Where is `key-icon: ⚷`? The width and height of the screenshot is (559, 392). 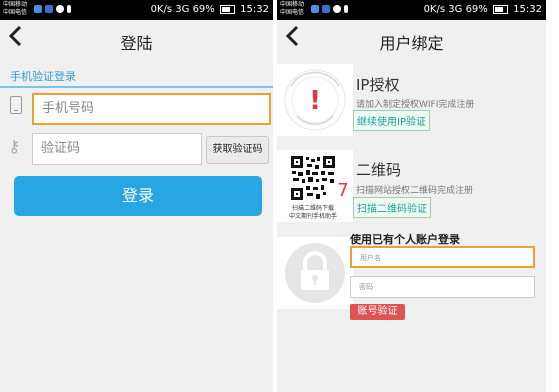
key-icon: ⚷ is located at coordinates (14, 147).